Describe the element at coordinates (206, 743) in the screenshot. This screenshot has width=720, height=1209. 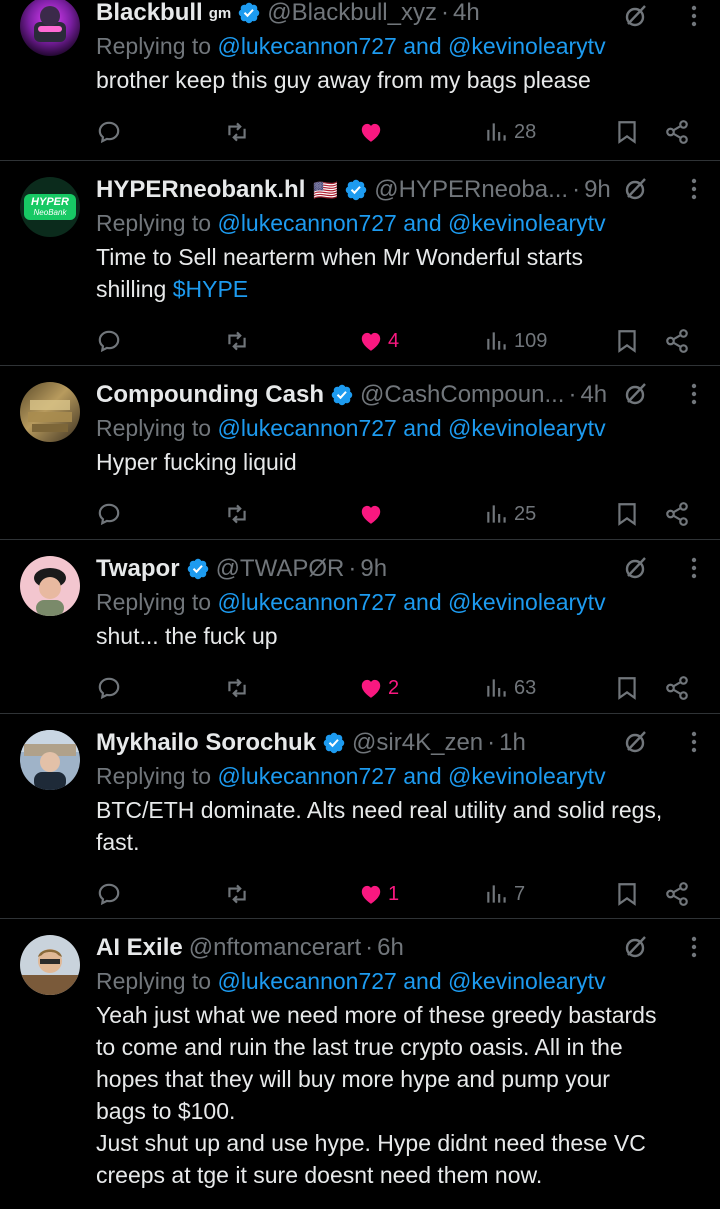
I see `display-name: Mykhailo Sorochuk` at that location.